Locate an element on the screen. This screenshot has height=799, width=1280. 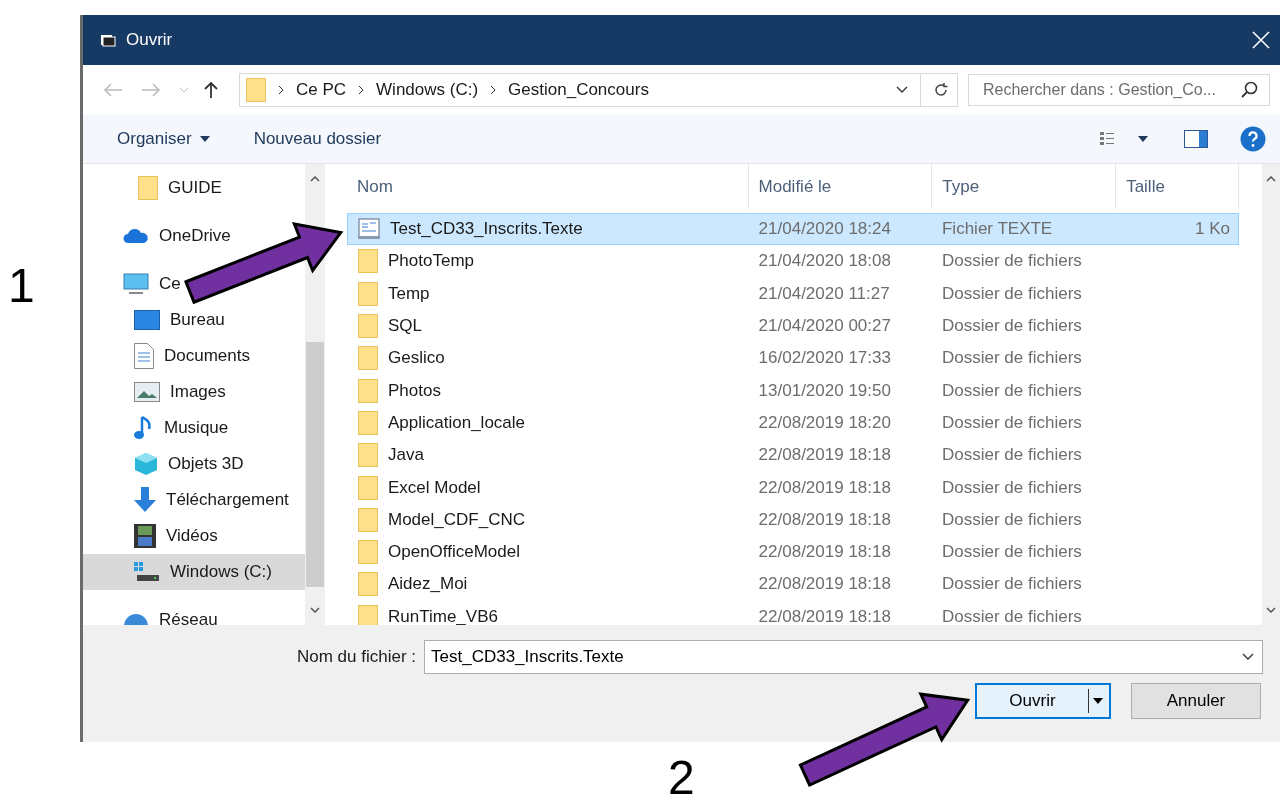
nav-item: Images is located at coordinates (157, 392).